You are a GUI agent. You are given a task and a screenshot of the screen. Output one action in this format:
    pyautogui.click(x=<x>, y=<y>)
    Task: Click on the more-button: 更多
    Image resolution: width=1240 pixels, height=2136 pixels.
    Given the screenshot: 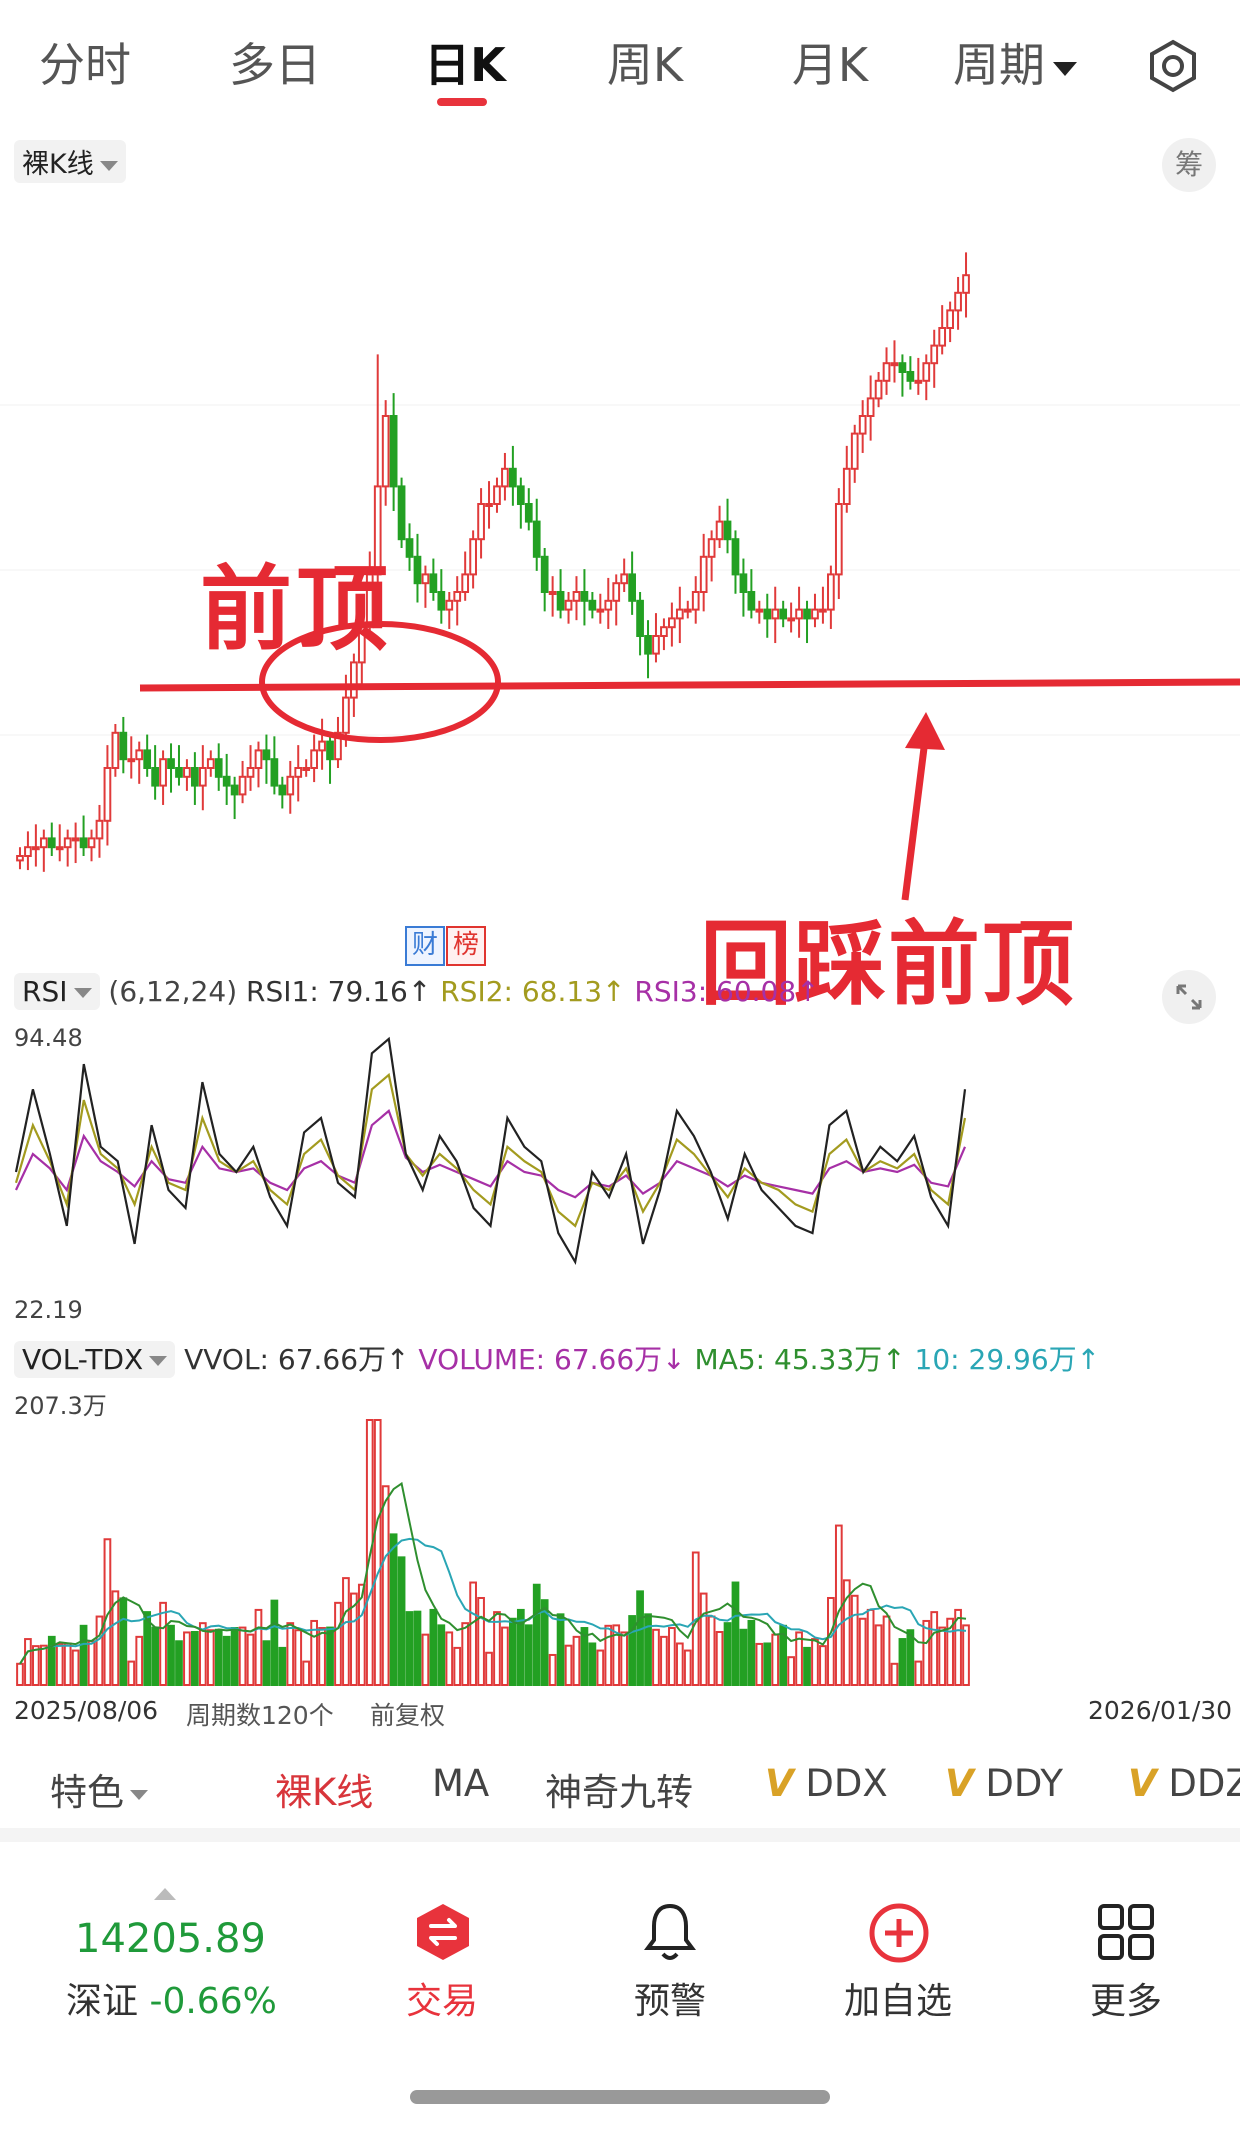 What is the action you would take?
    pyautogui.click(x=1126, y=1998)
    